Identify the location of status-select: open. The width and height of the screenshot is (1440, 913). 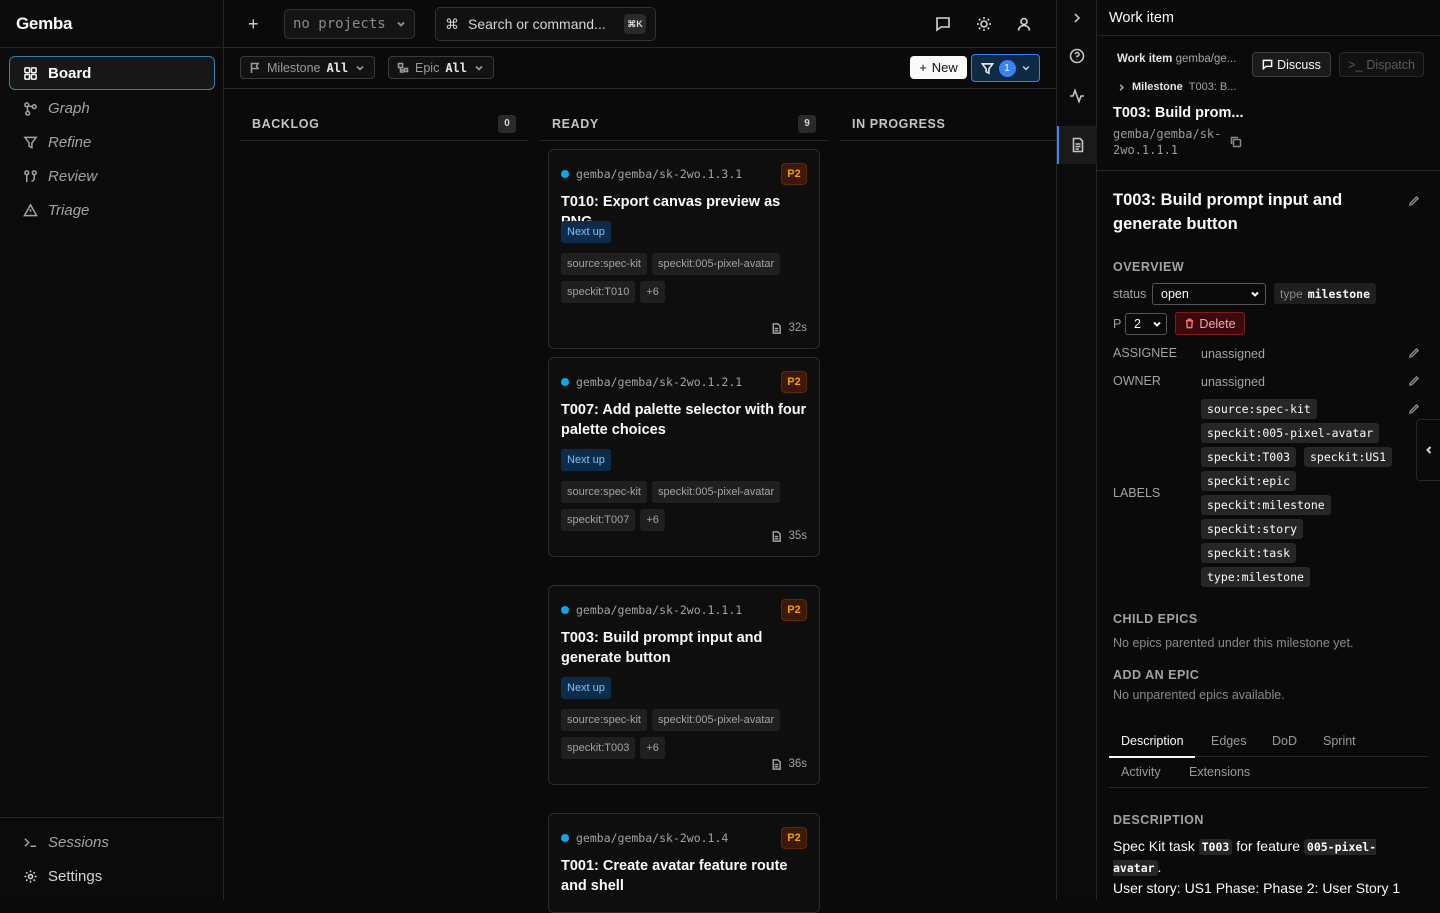
(1209, 294).